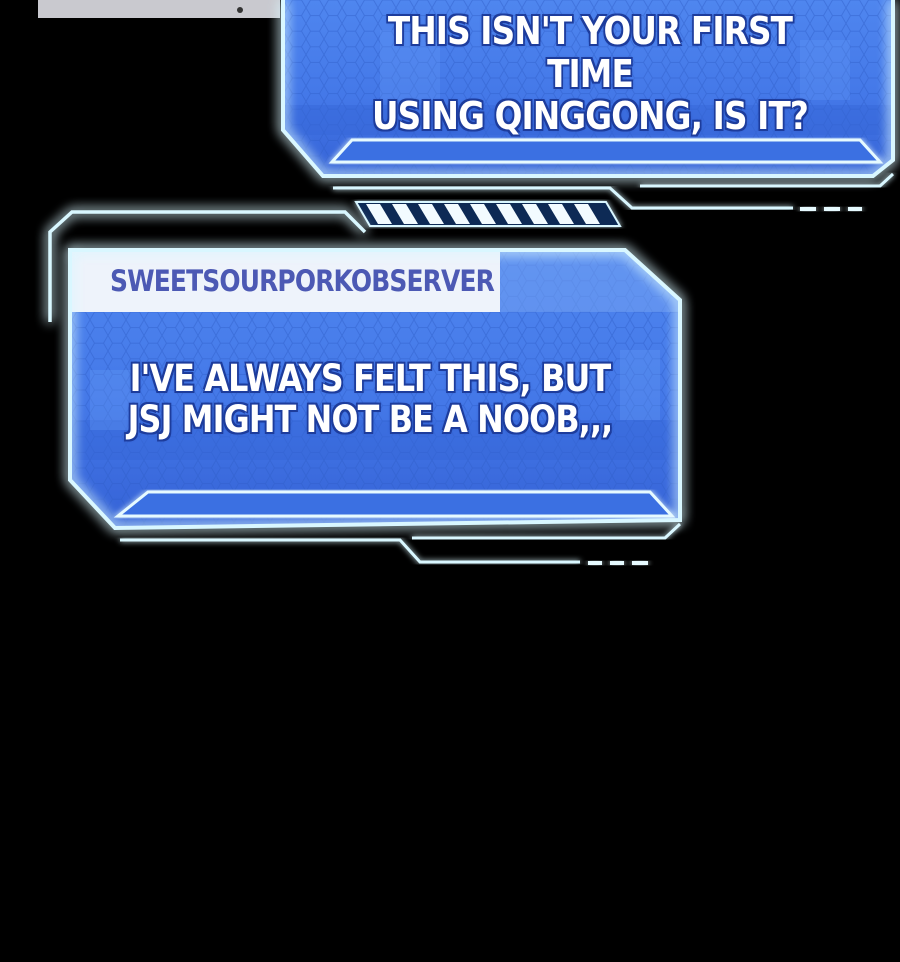 This screenshot has height=962, width=900. I want to click on striped-tab, so click(488, 214).